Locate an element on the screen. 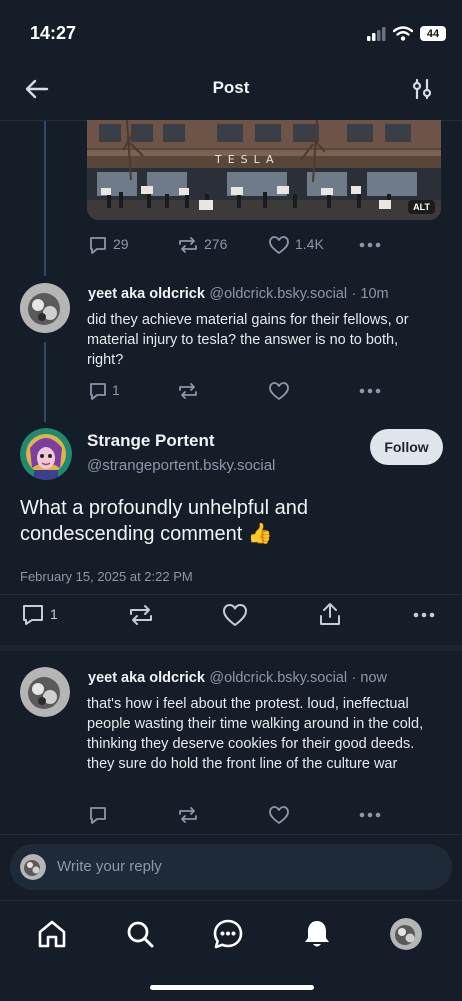  status-bar: 14:27 44 is located at coordinates (231, 32).